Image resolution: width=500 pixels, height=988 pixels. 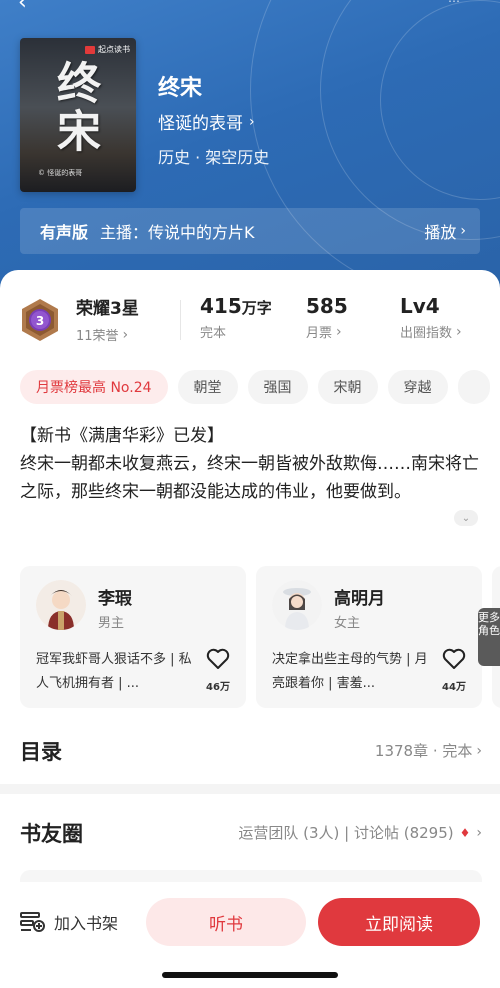 What do you see at coordinates (327, 306) in the screenshot?
I see `monthly-votes-value: 585` at bounding box center [327, 306].